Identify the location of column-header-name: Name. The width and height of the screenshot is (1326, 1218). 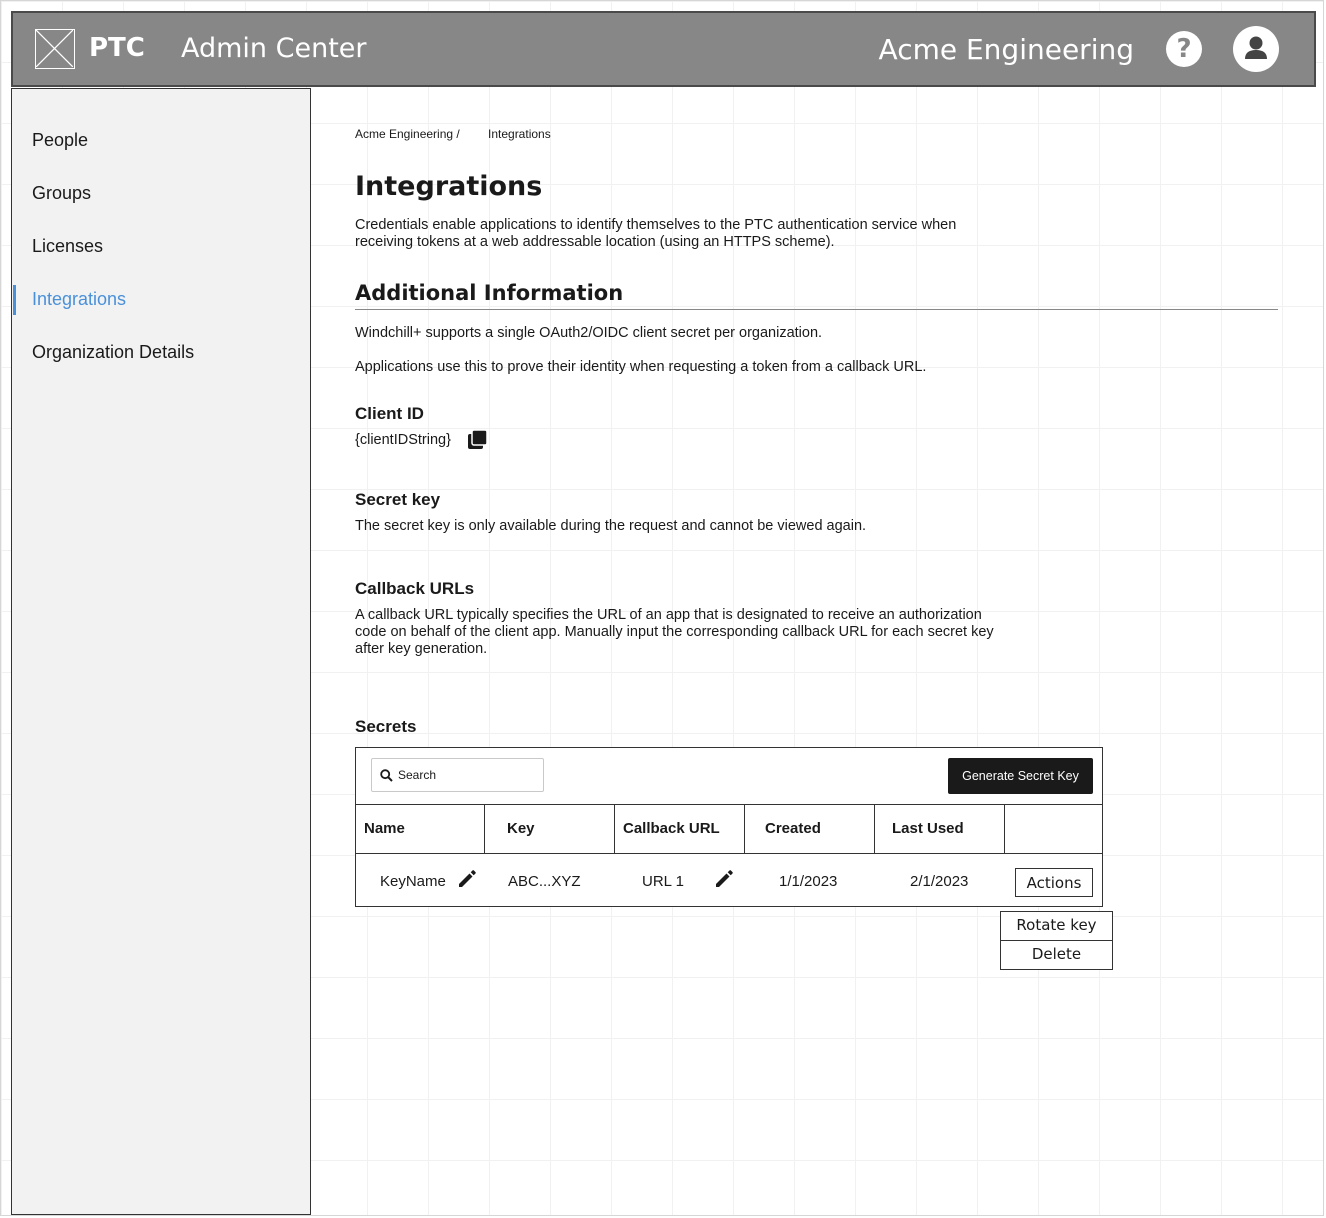
(420, 829).